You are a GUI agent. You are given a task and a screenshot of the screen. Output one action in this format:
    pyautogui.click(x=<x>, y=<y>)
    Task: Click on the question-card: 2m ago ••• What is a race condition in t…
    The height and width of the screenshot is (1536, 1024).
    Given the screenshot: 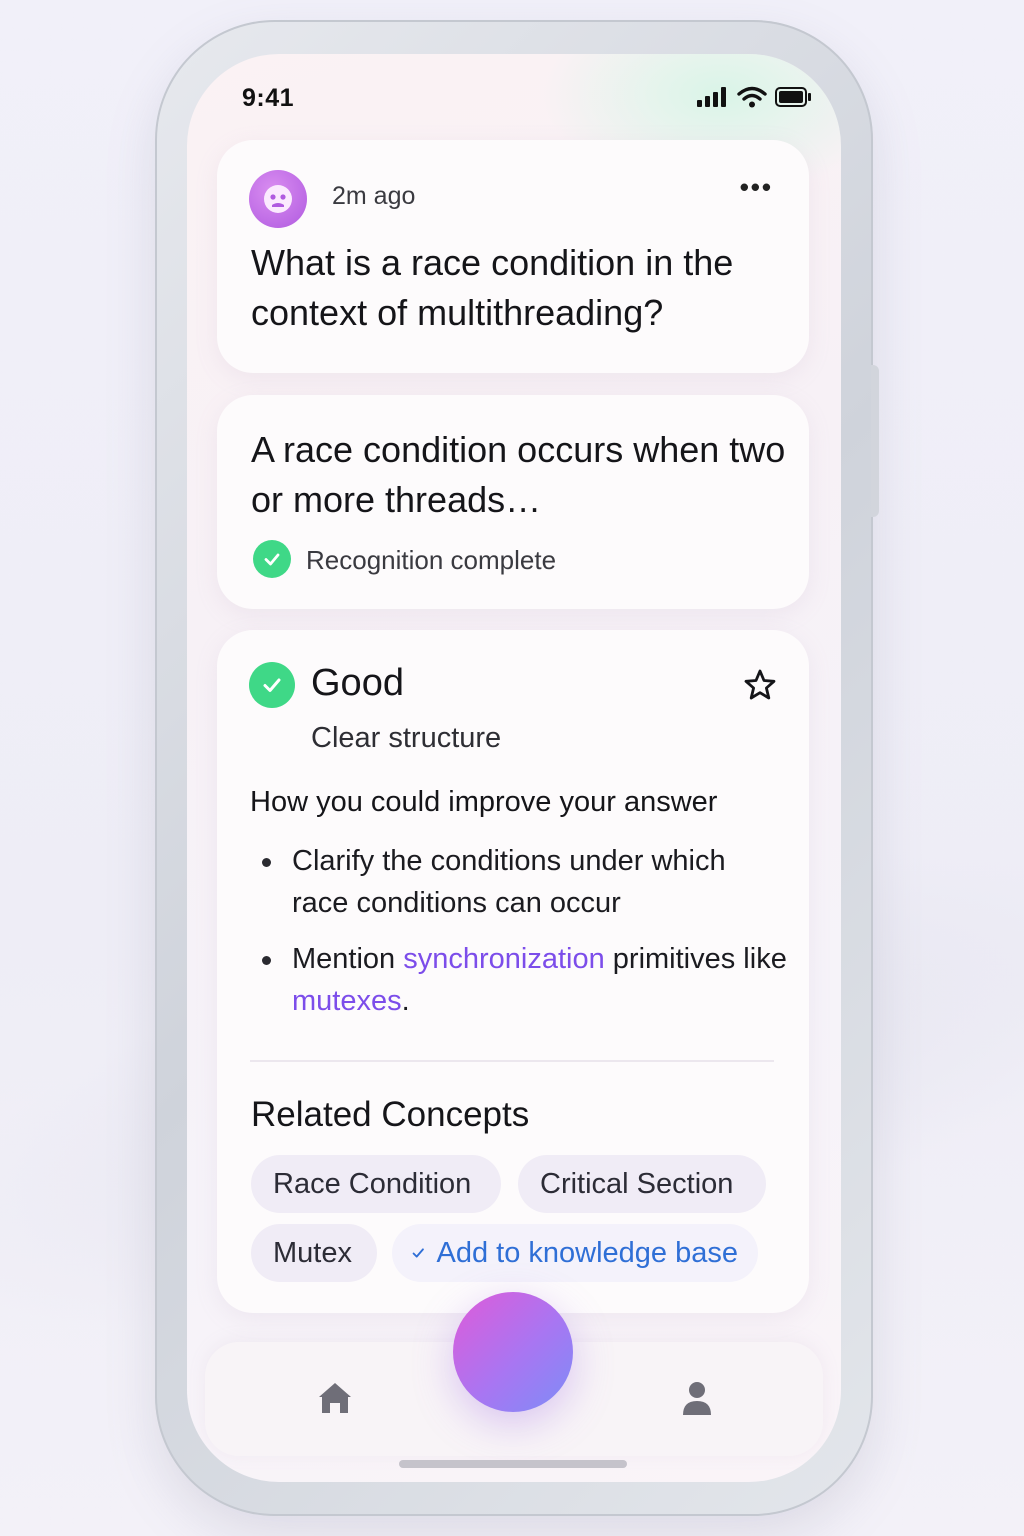 What is the action you would take?
    pyautogui.click(x=513, y=256)
    